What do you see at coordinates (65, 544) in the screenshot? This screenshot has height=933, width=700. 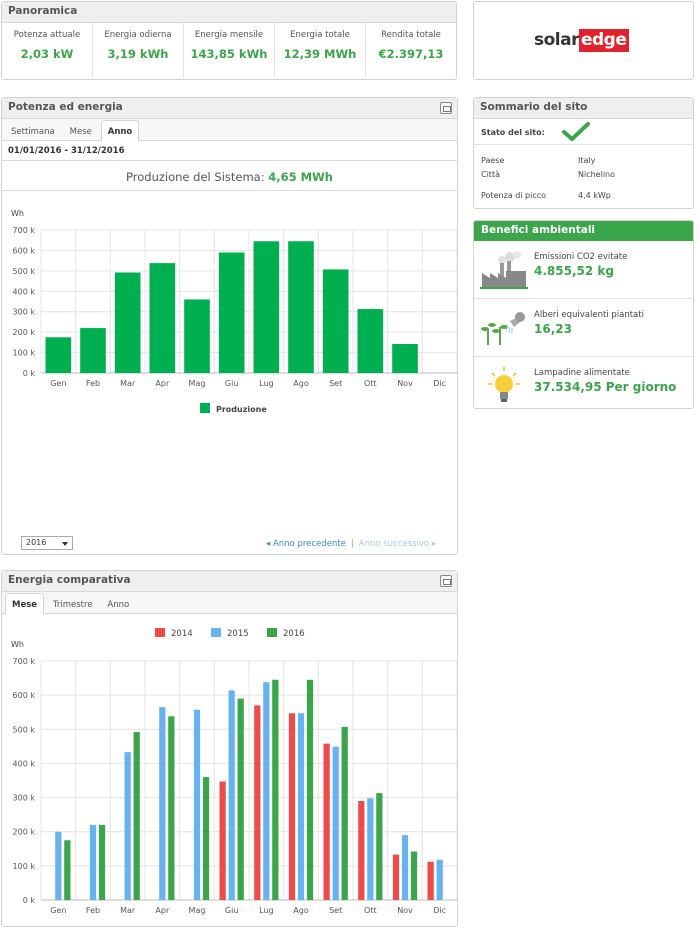 I see `chevron-down-icon` at bounding box center [65, 544].